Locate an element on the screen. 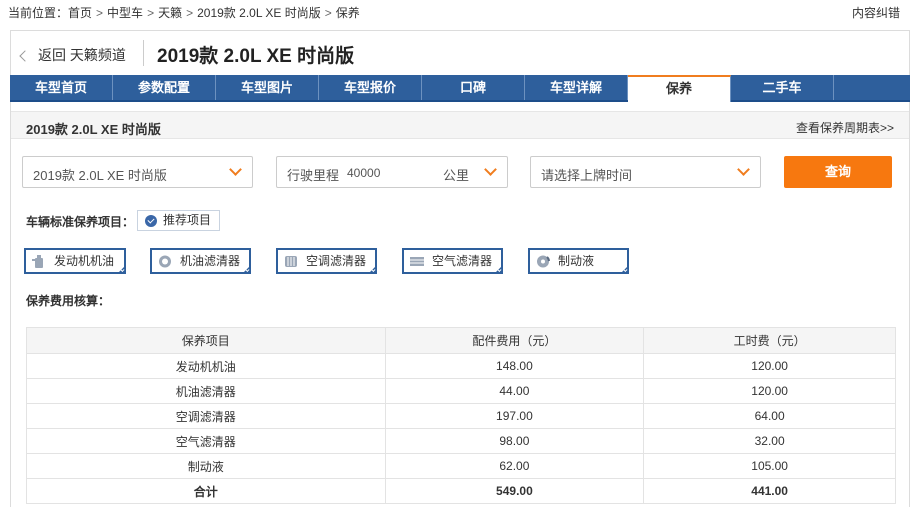 The image size is (916, 507). header-parts-cost: 配件费用（元） is located at coordinates (514, 340).